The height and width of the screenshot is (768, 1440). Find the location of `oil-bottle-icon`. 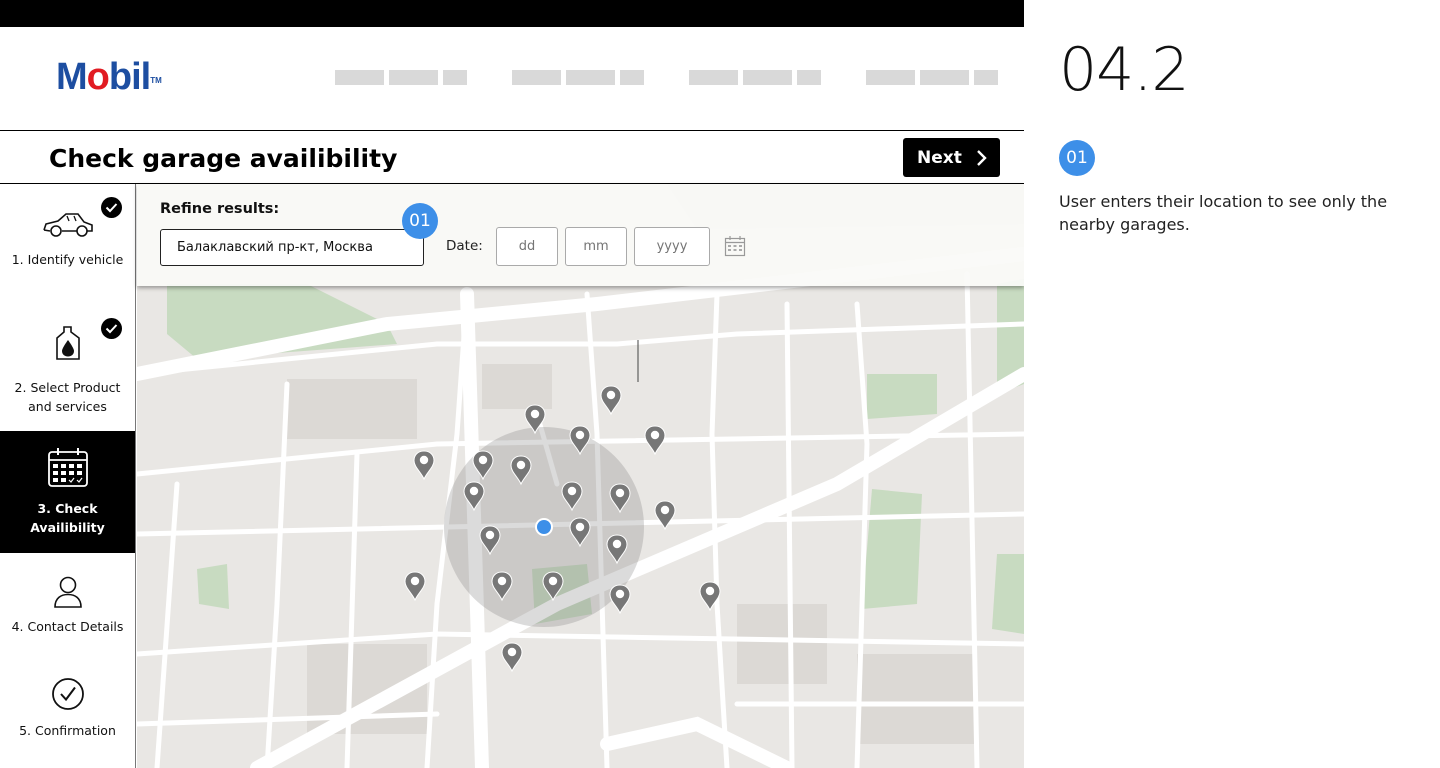

oil-bottle-icon is located at coordinates (67, 343).